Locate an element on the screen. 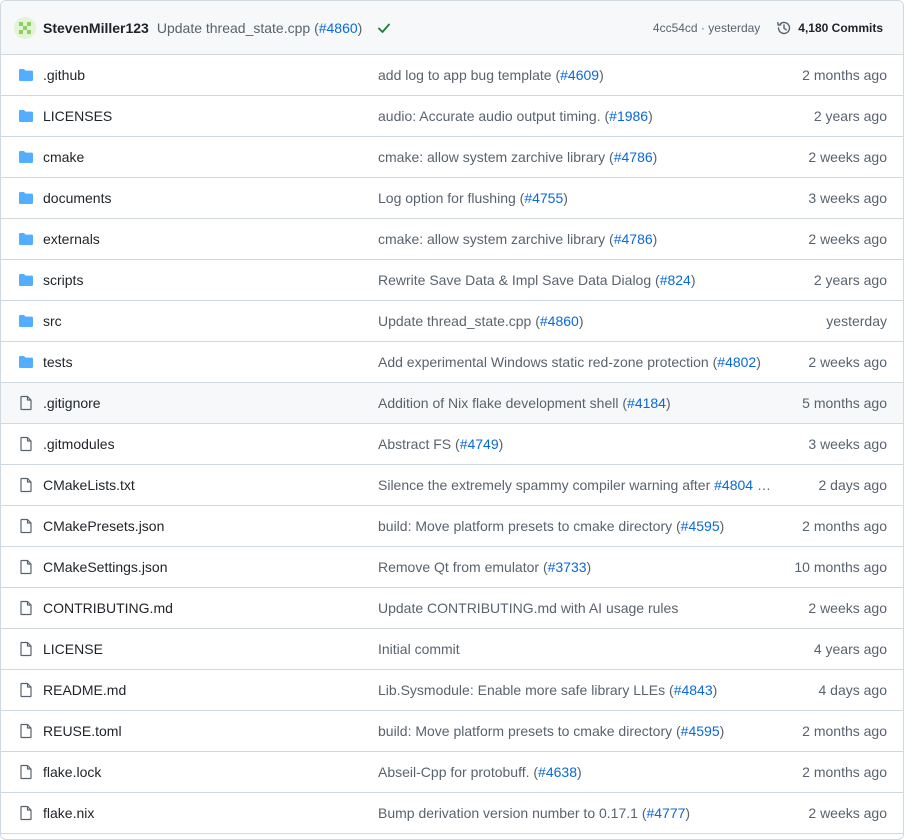 This screenshot has width=904, height=840. commit-message-text: Update thread_state.cpp ( is located at coordinates (238, 28).